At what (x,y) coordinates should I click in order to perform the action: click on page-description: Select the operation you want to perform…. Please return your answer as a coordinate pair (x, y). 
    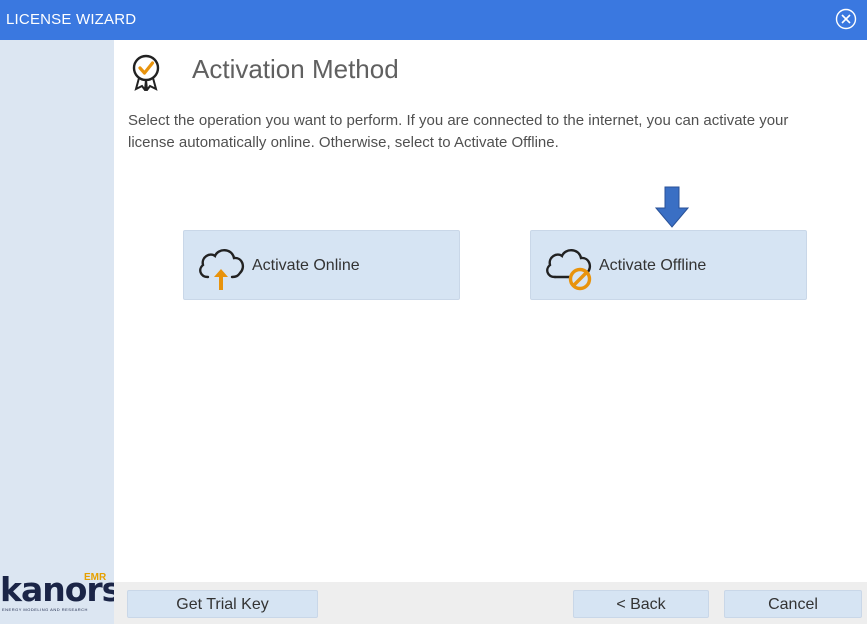
    Looking at the image, I should click on (458, 131).